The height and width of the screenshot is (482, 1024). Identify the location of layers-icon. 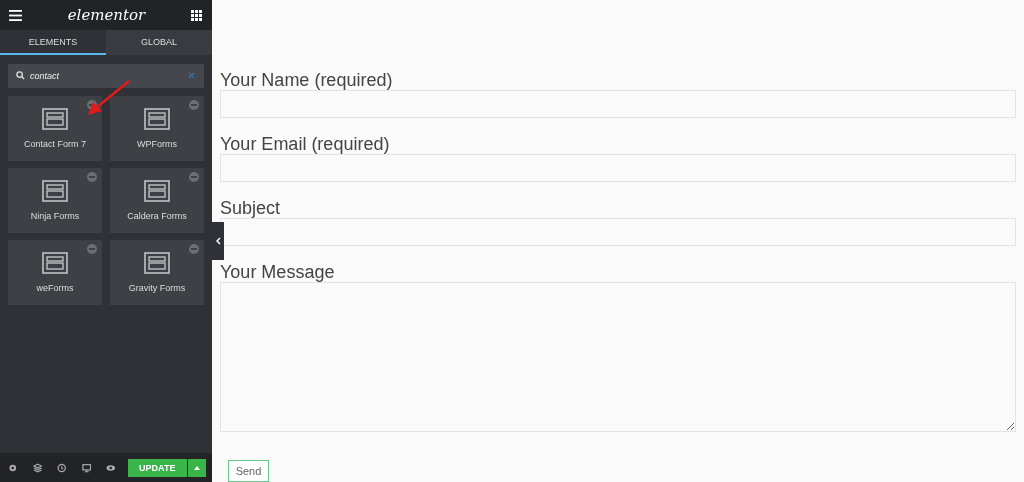
(37, 467).